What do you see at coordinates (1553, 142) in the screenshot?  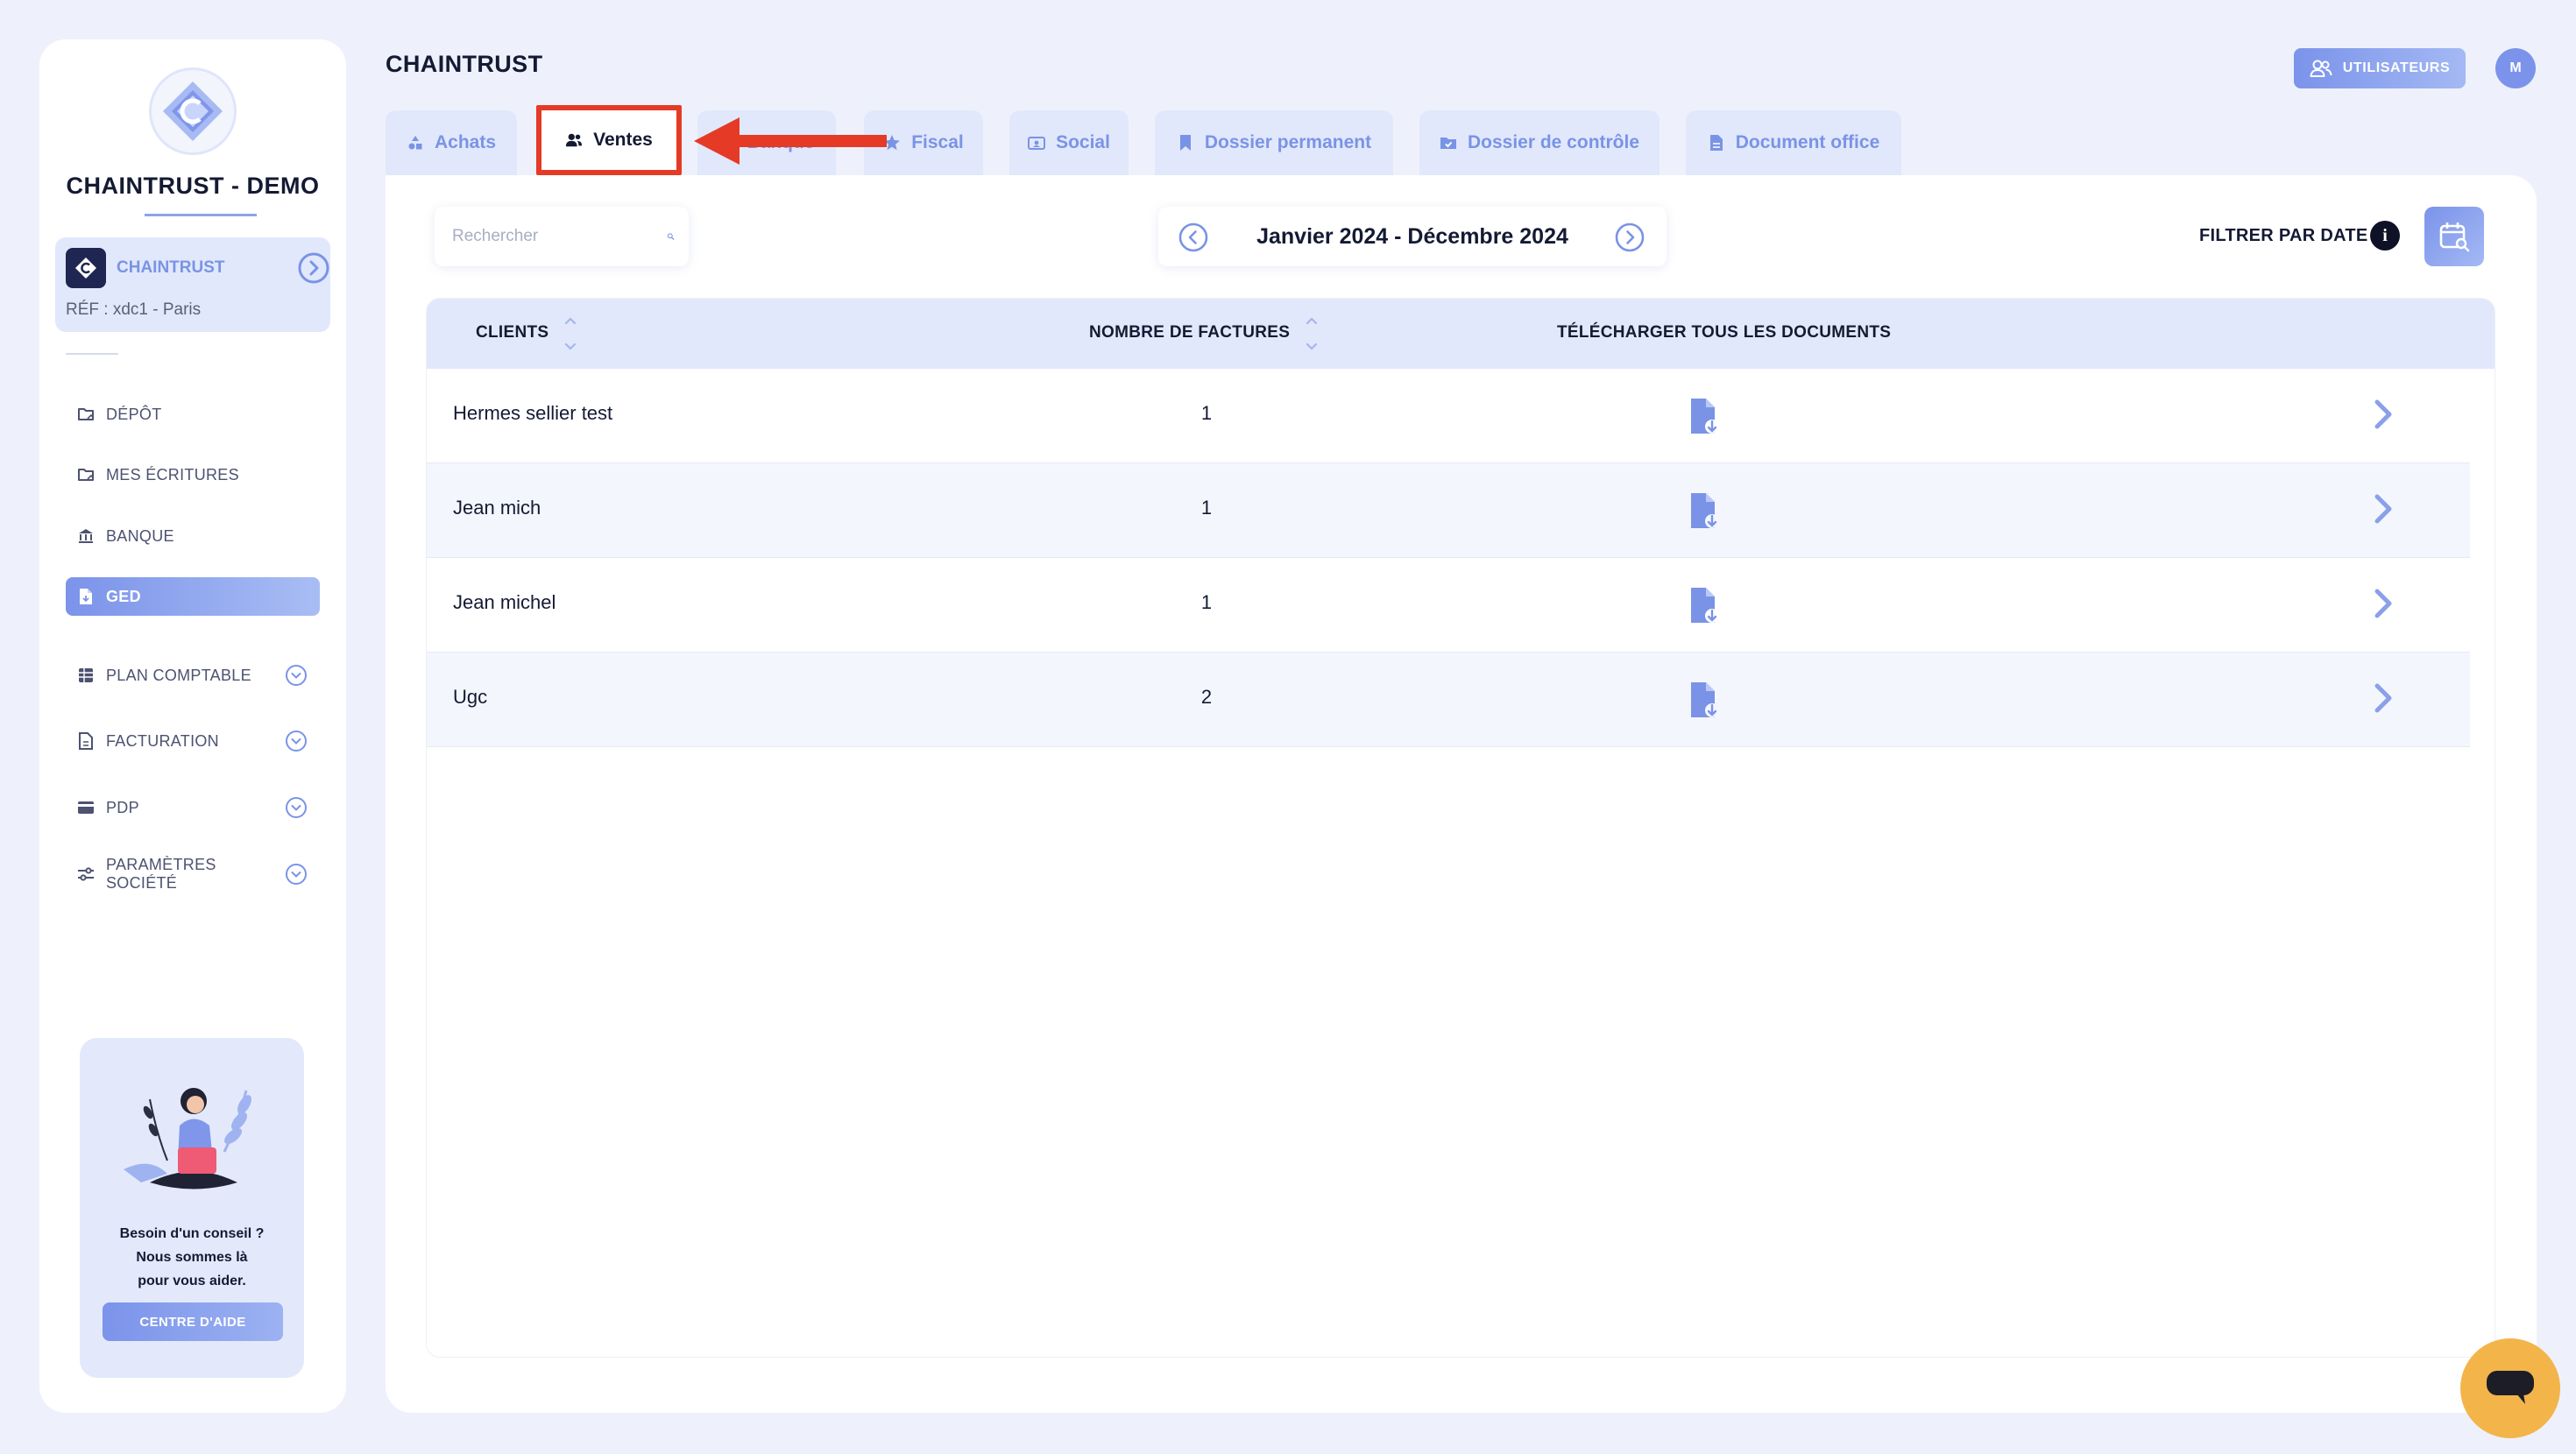 I see `tab-label: Dossier de contrôle` at bounding box center [1553, 142].